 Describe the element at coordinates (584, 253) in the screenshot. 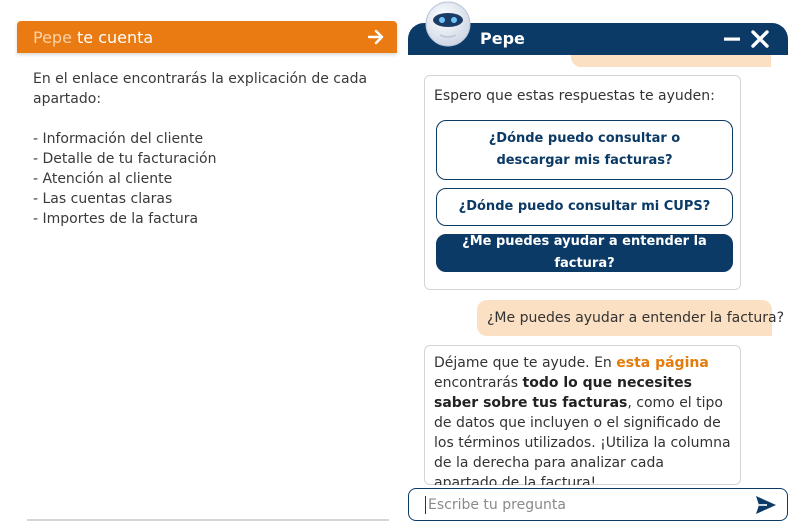

I see `suggestion-button-selected: ¿Me puedes ayudar a entender la factura?` at that location.